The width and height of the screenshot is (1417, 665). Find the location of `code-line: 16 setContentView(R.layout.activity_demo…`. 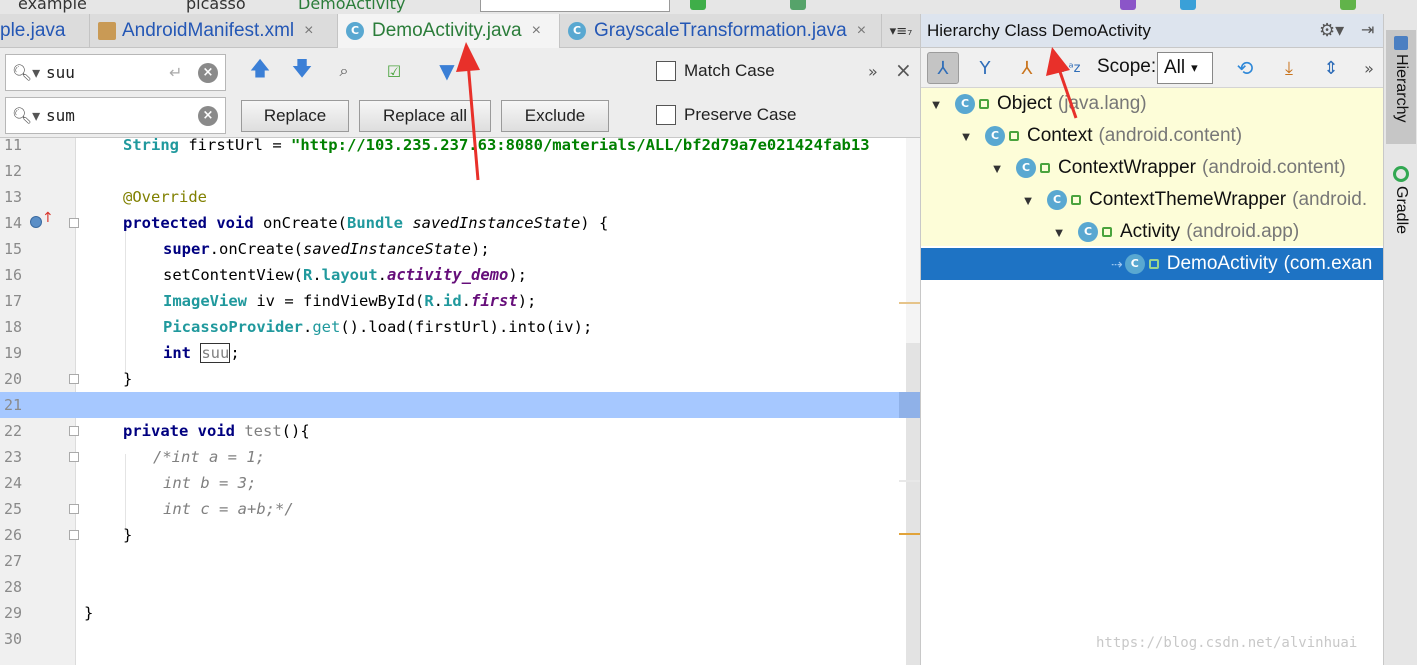

code-line: 16 setContentView(R.layout.activity_demo… is located at coordinates (453, 275).